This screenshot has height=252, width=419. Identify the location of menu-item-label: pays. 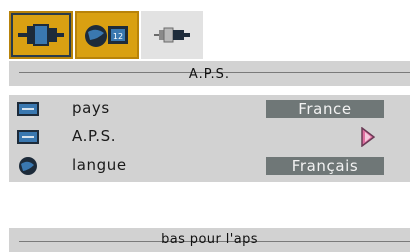
(91, 108).